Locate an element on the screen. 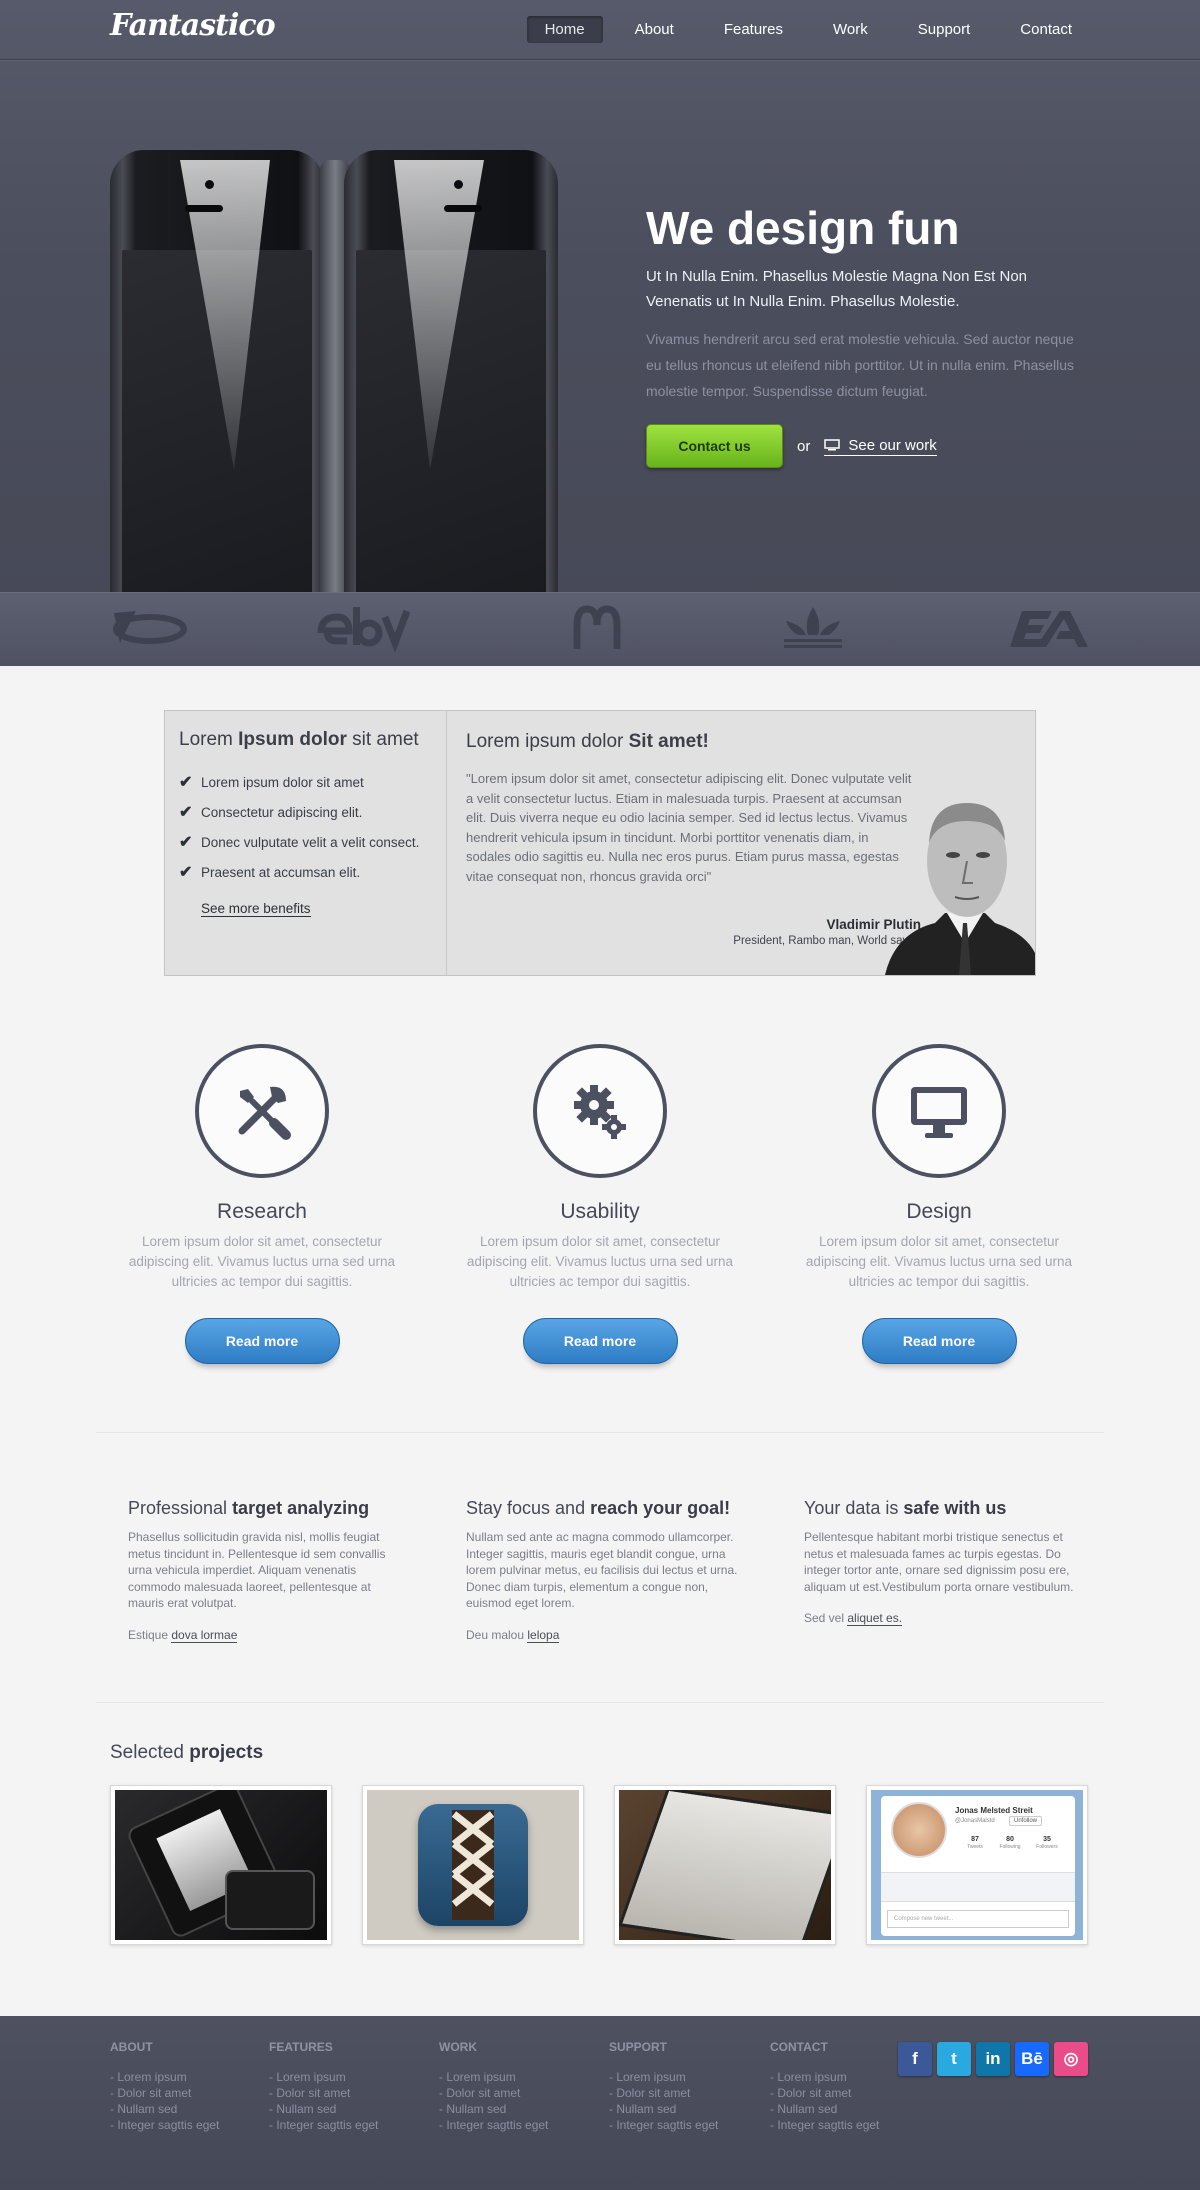 The image size is (1200, 2190). twitter-icon: t is located at coordinates (954, 2059).